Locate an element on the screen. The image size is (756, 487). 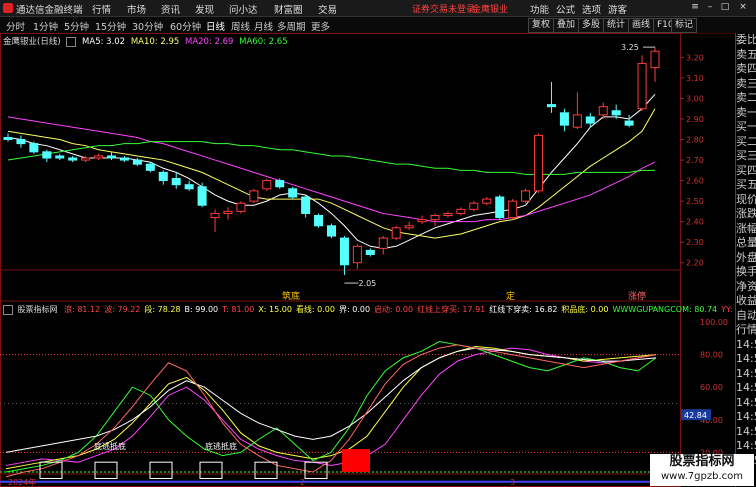
minimize-icon: – is located at coordinates (710, 7).